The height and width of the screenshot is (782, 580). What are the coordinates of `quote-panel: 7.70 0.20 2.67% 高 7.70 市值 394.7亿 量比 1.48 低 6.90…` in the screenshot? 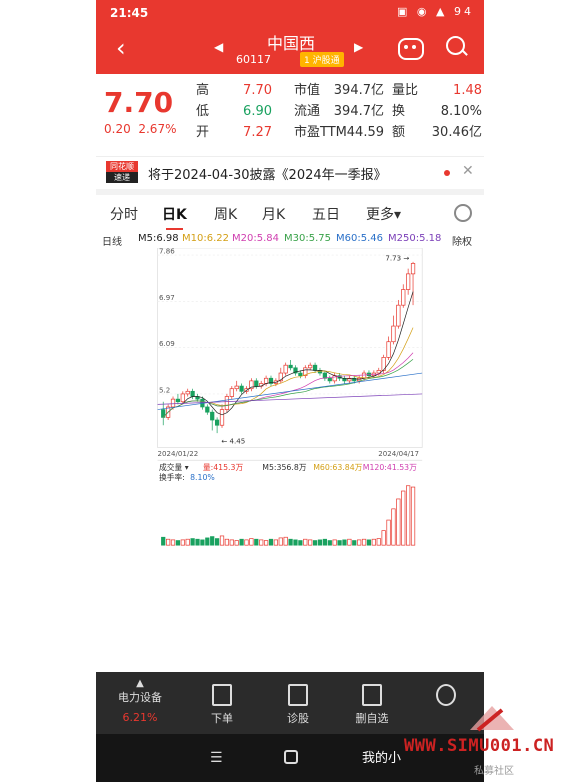 It's located at (290, 115).